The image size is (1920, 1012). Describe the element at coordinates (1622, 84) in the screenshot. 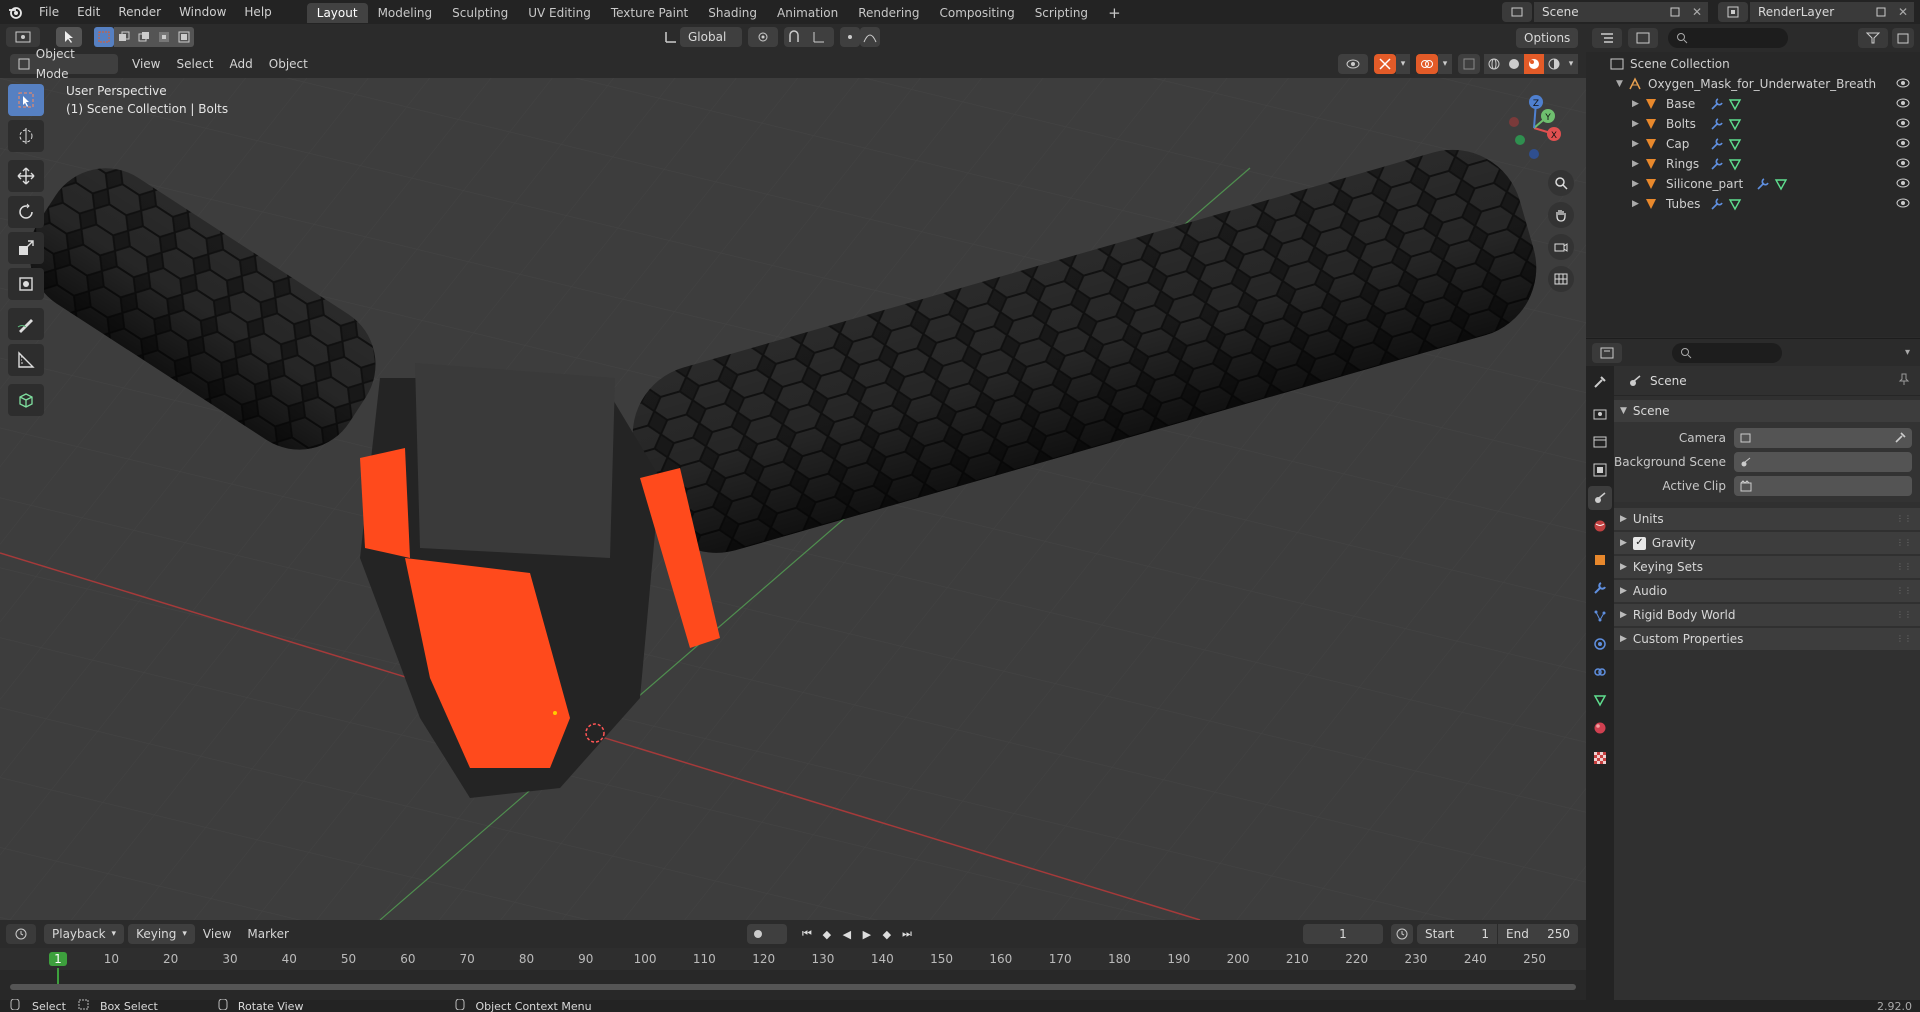

I see `collection-expand-icon: ▼` at that location.